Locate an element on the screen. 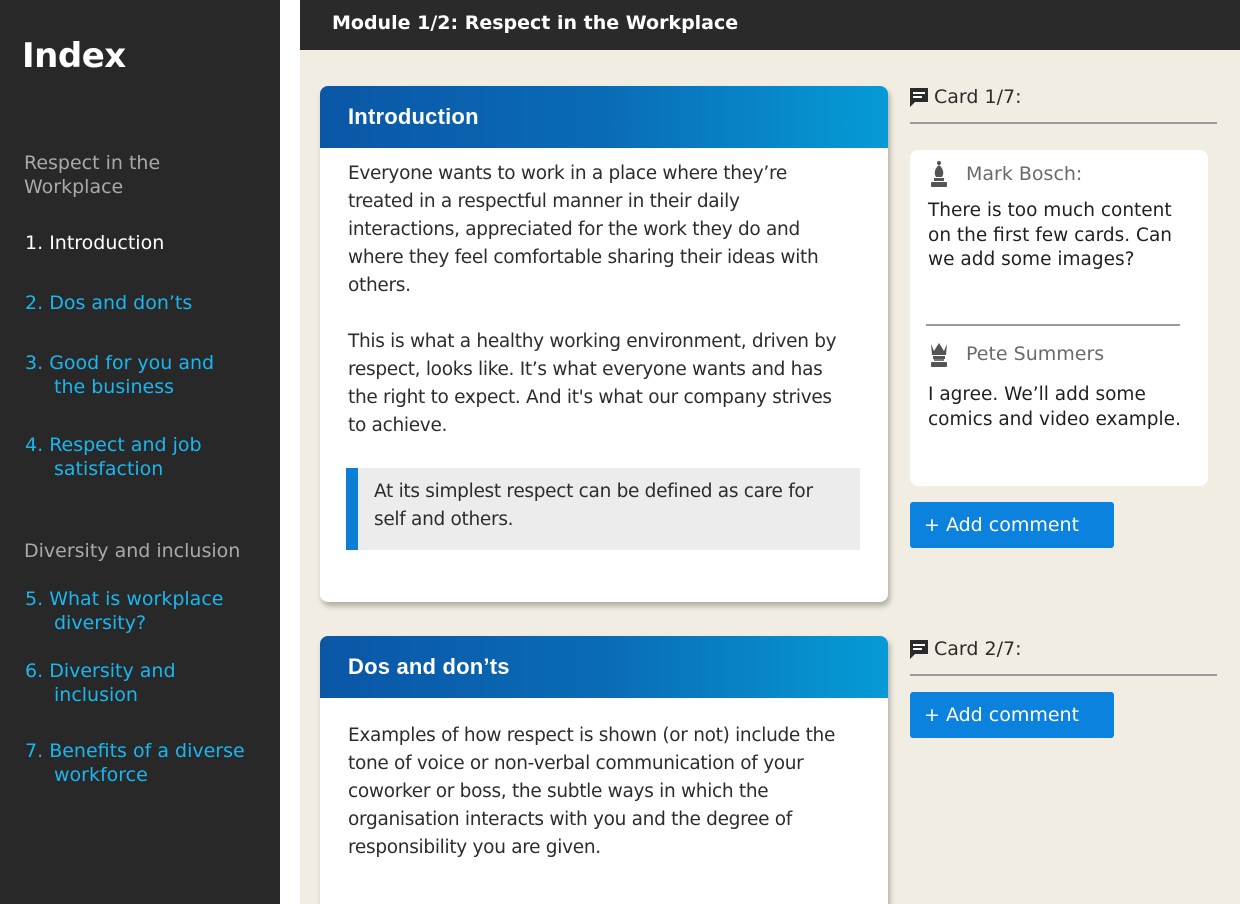 The width and height of the screenshot is (1240, 904). card-label-text: Card 2/7: is located at coordinates (978, 649).